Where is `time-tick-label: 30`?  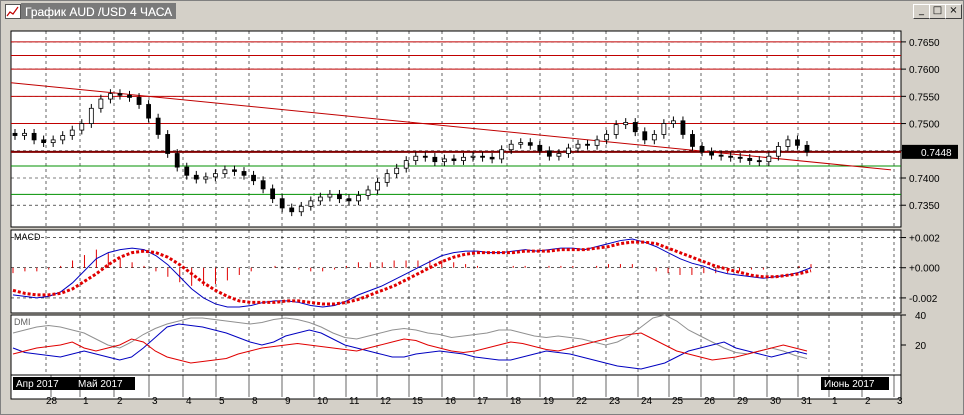
time-tick-label: 30 is located at coordinates (776, 401).